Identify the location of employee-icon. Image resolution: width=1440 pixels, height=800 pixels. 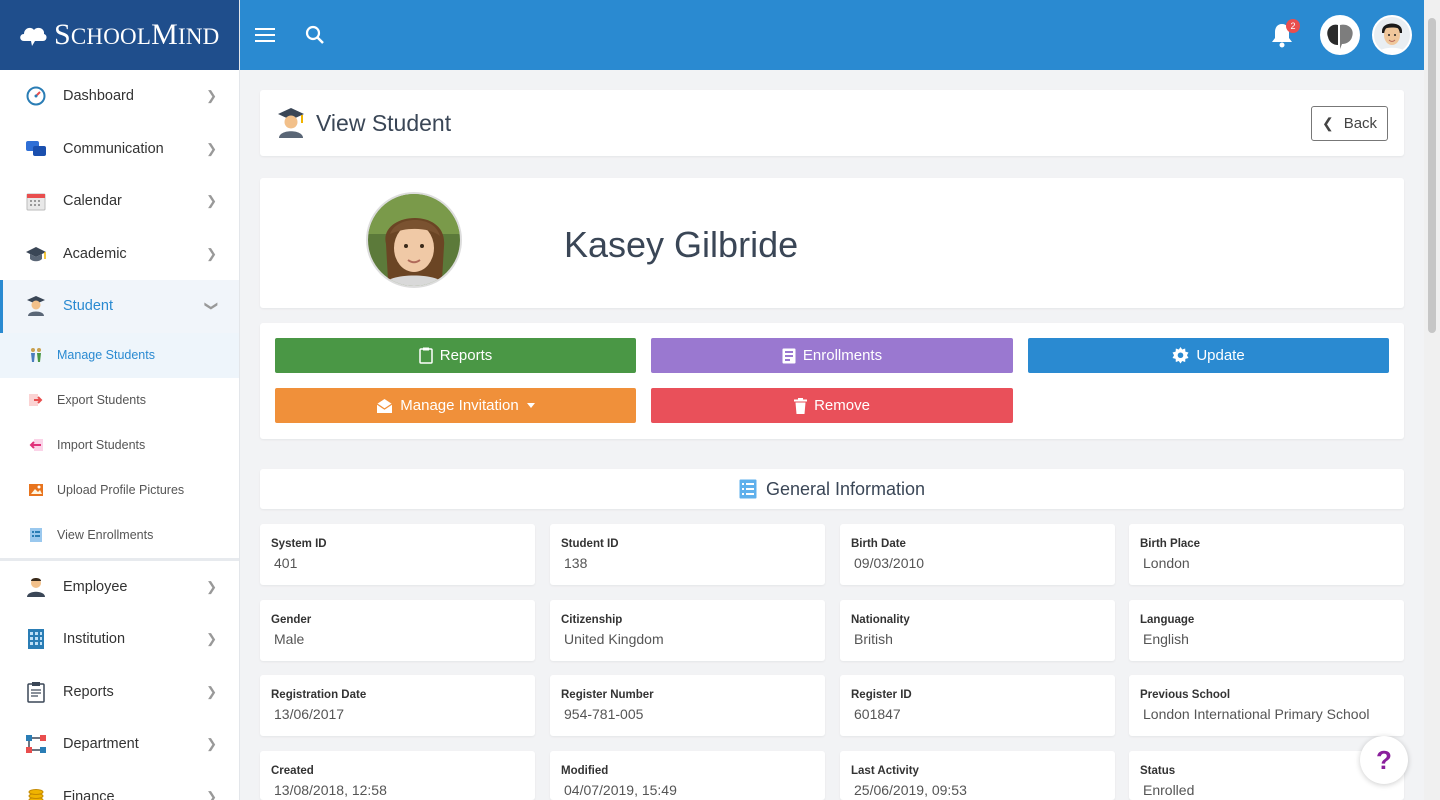
(36, 587).